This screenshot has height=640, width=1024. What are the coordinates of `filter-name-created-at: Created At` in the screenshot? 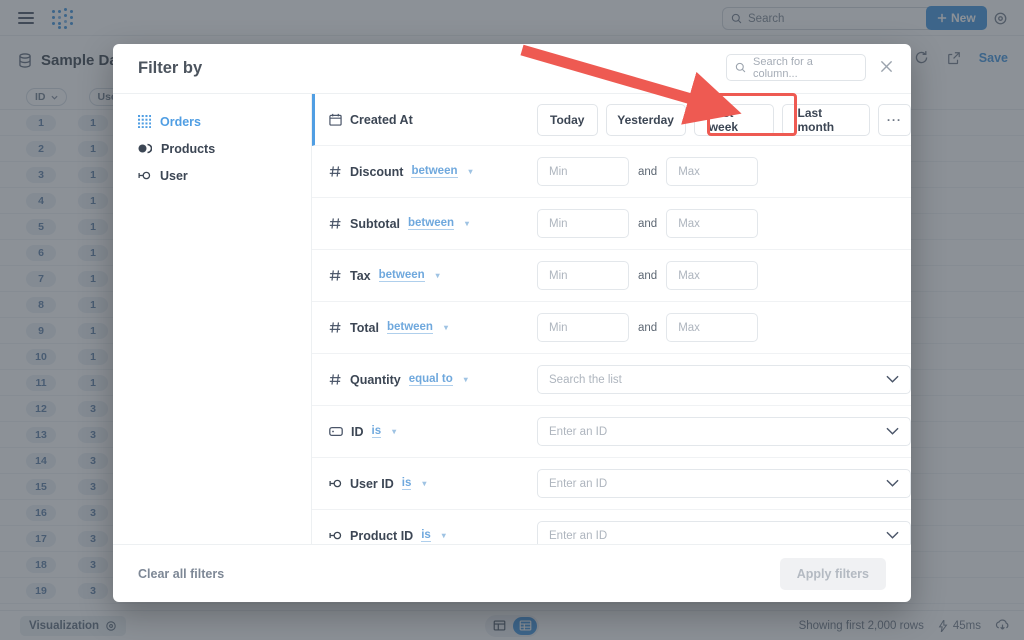 It's located at (420, 120).